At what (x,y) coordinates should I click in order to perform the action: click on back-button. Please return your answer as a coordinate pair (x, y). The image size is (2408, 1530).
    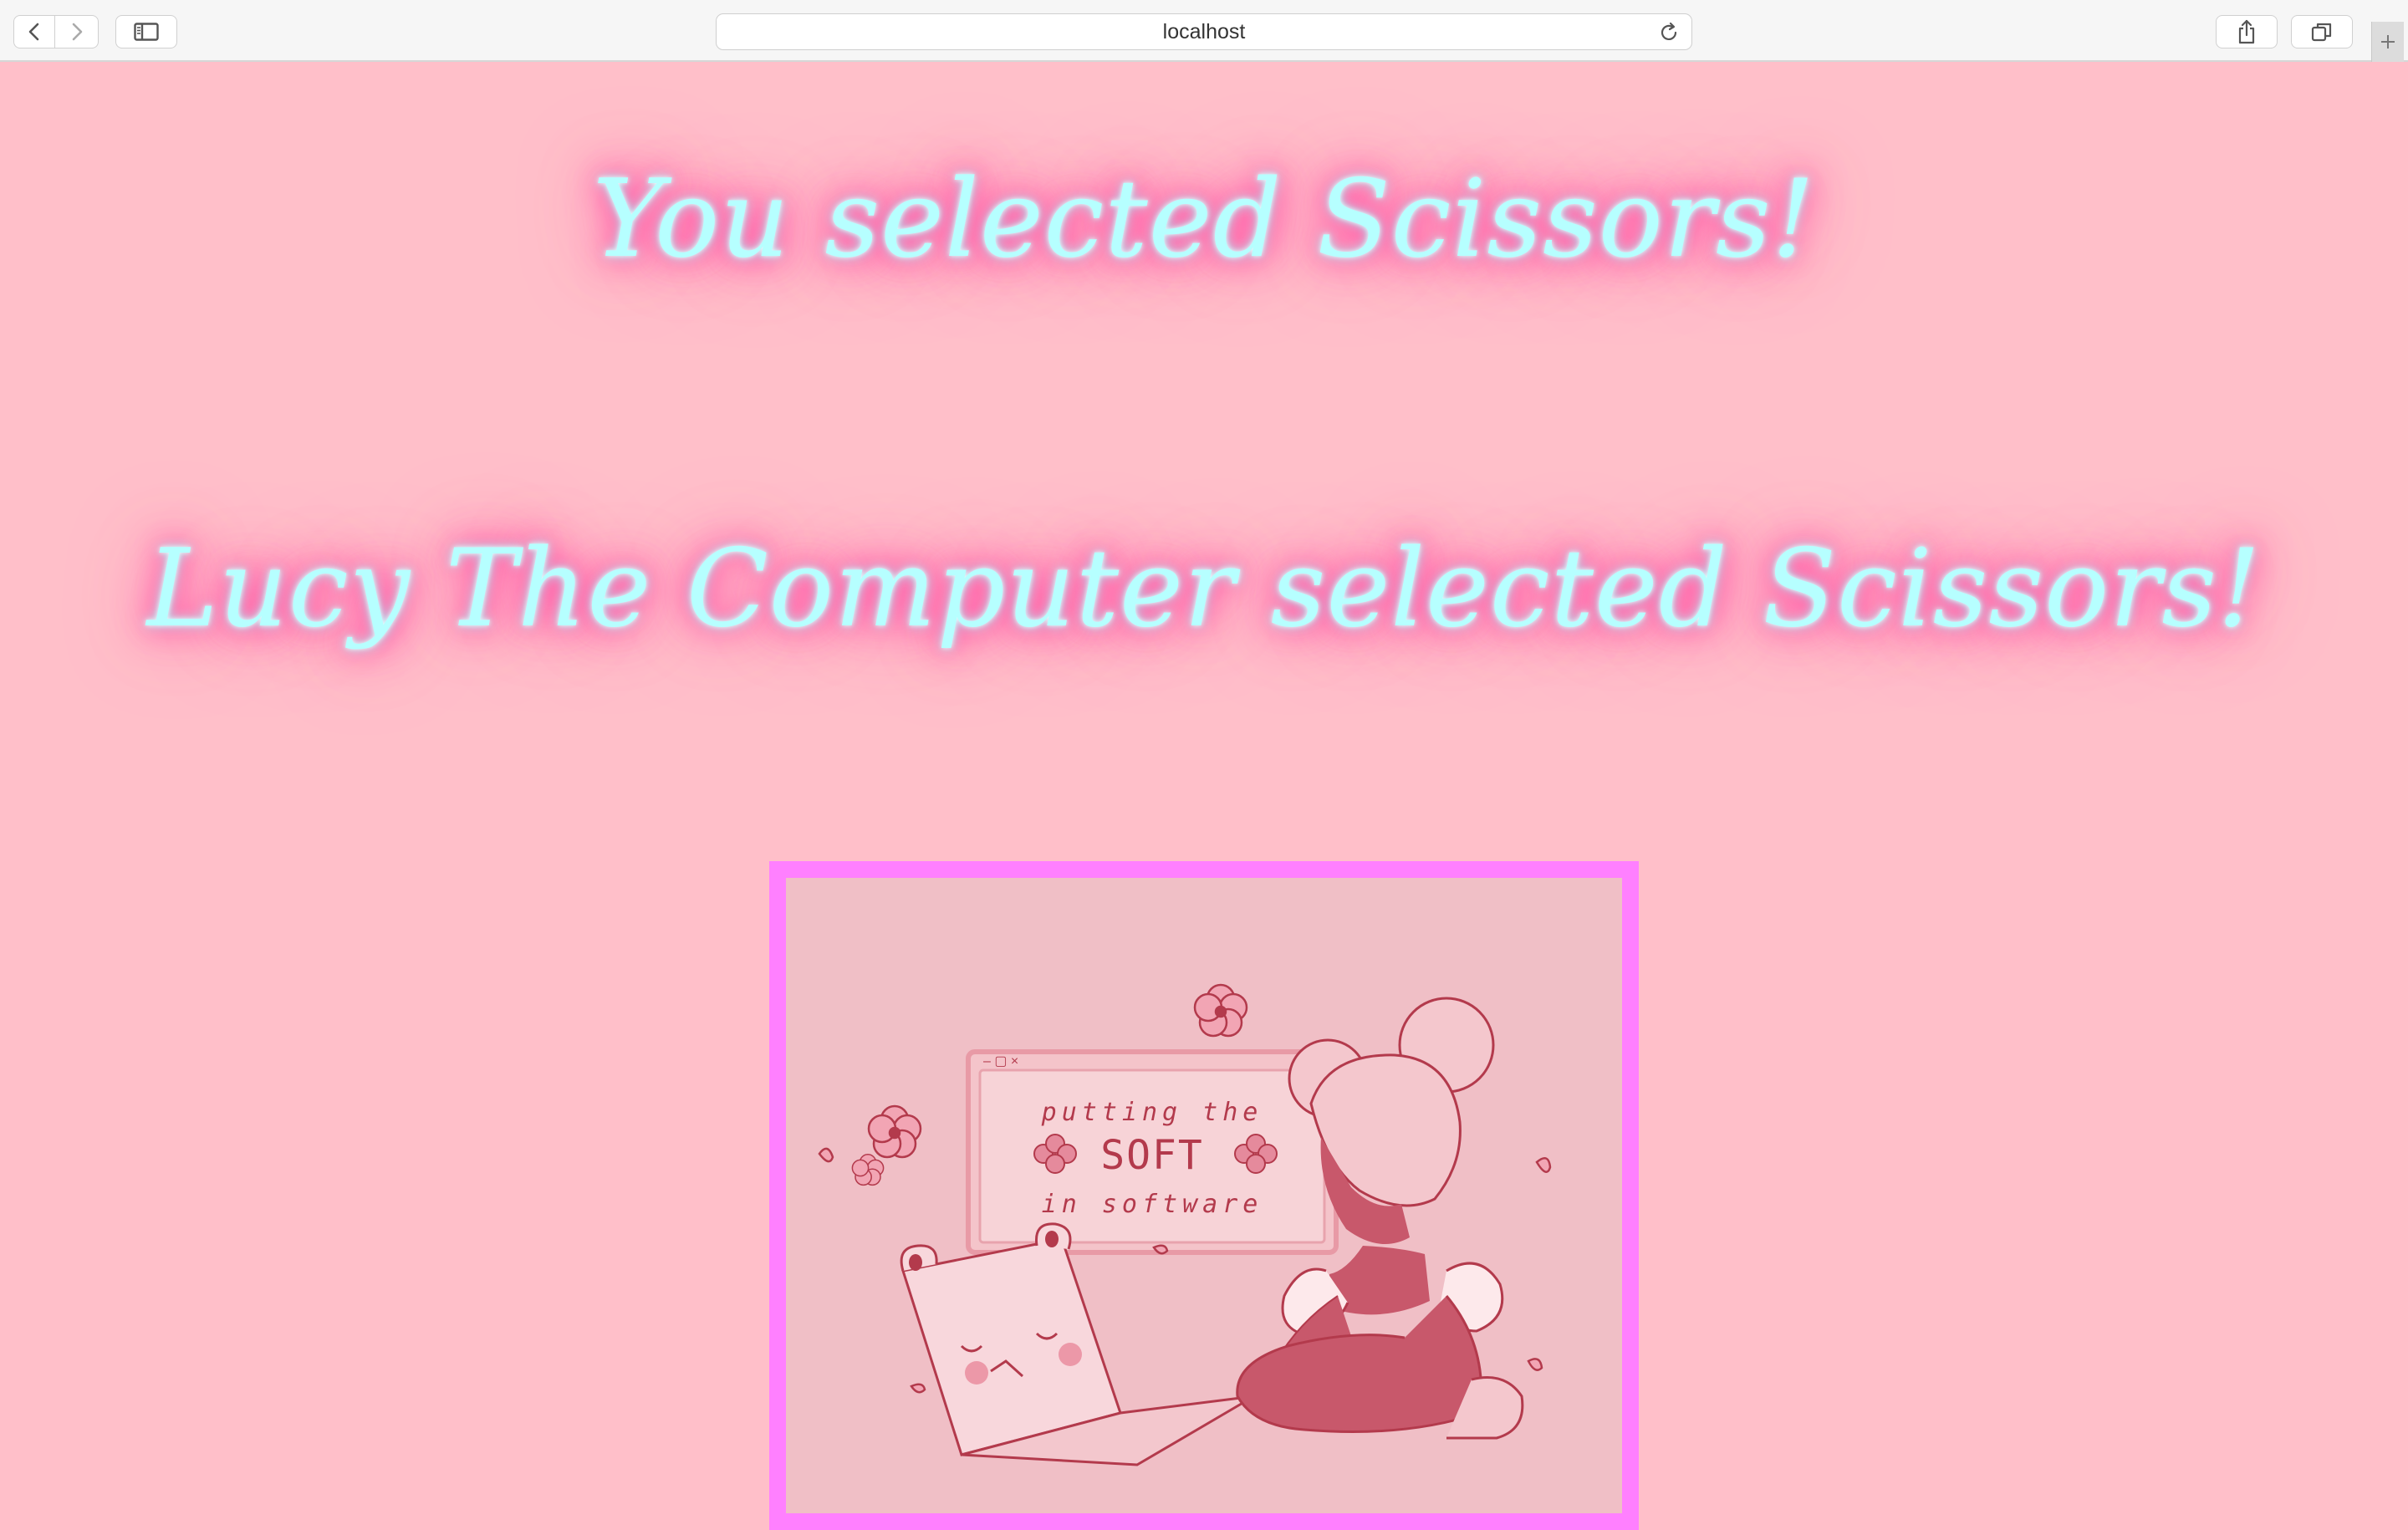
    Looking at the image, I should click on (34, 31).